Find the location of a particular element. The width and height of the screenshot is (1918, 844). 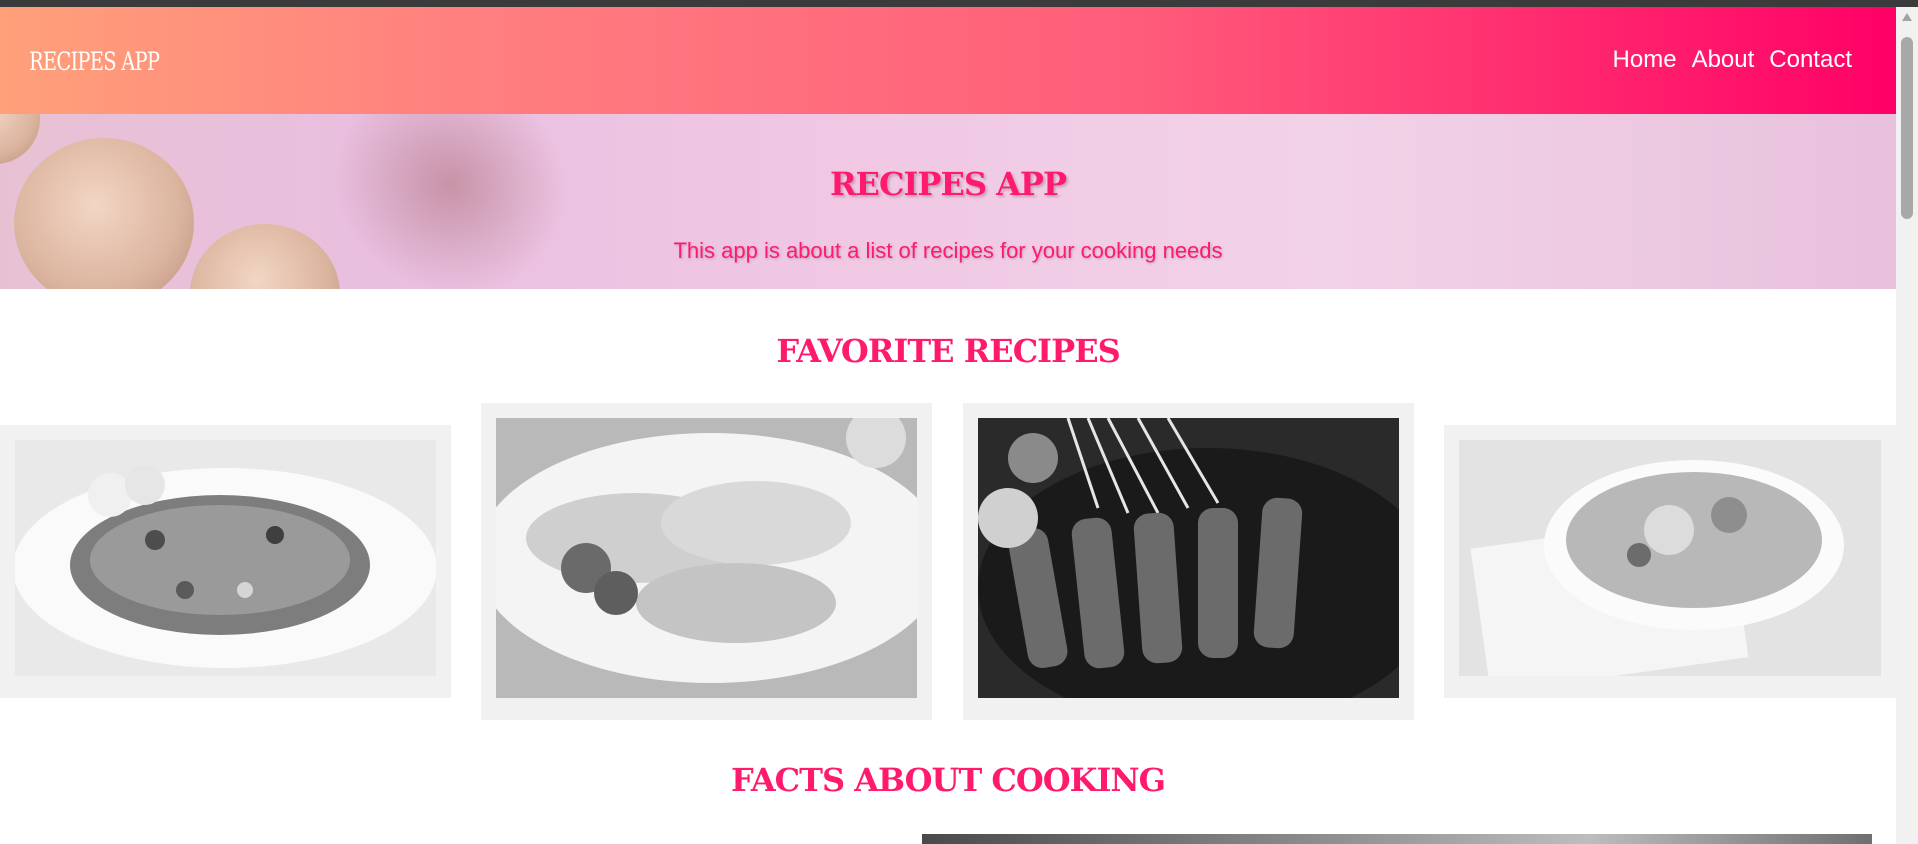

favorite-recipes-title: FAVORITE RECIPES is located at coordinates (948, 351).